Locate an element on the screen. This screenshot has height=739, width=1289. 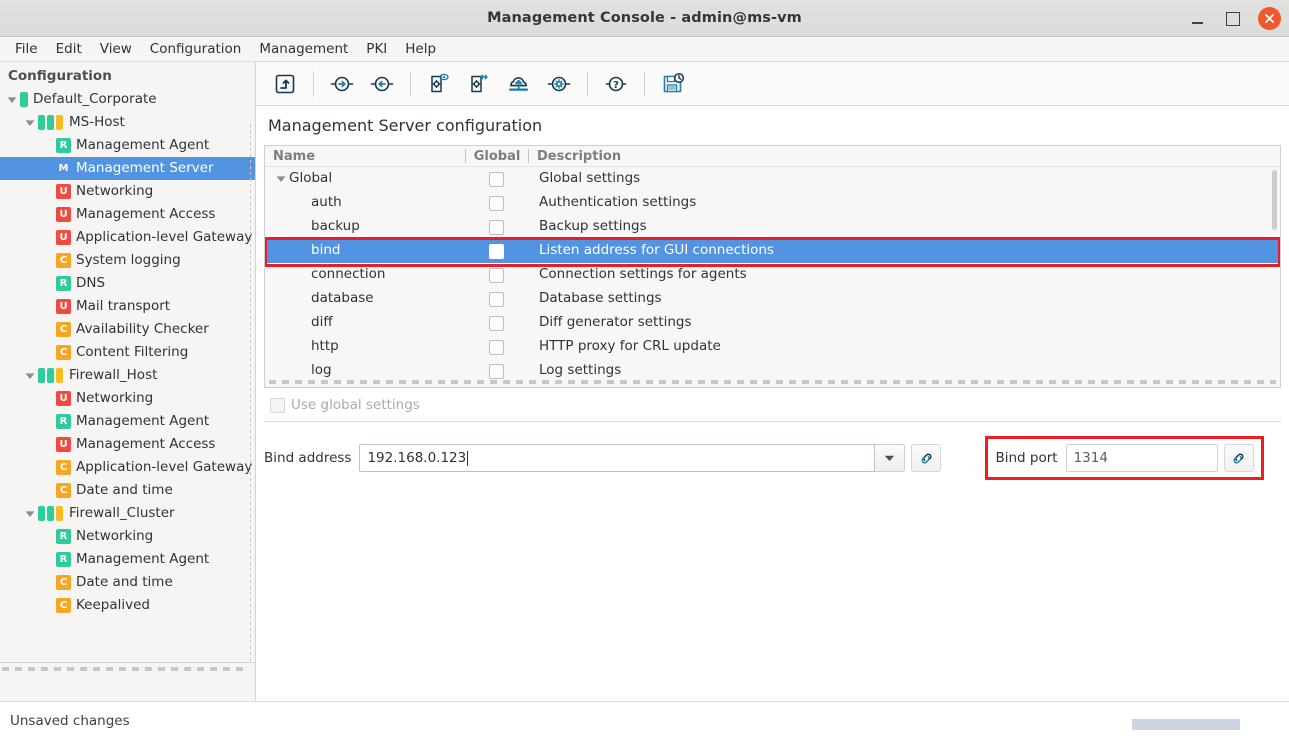
tree-item-label: DNS is located at coordinates (91, 282).